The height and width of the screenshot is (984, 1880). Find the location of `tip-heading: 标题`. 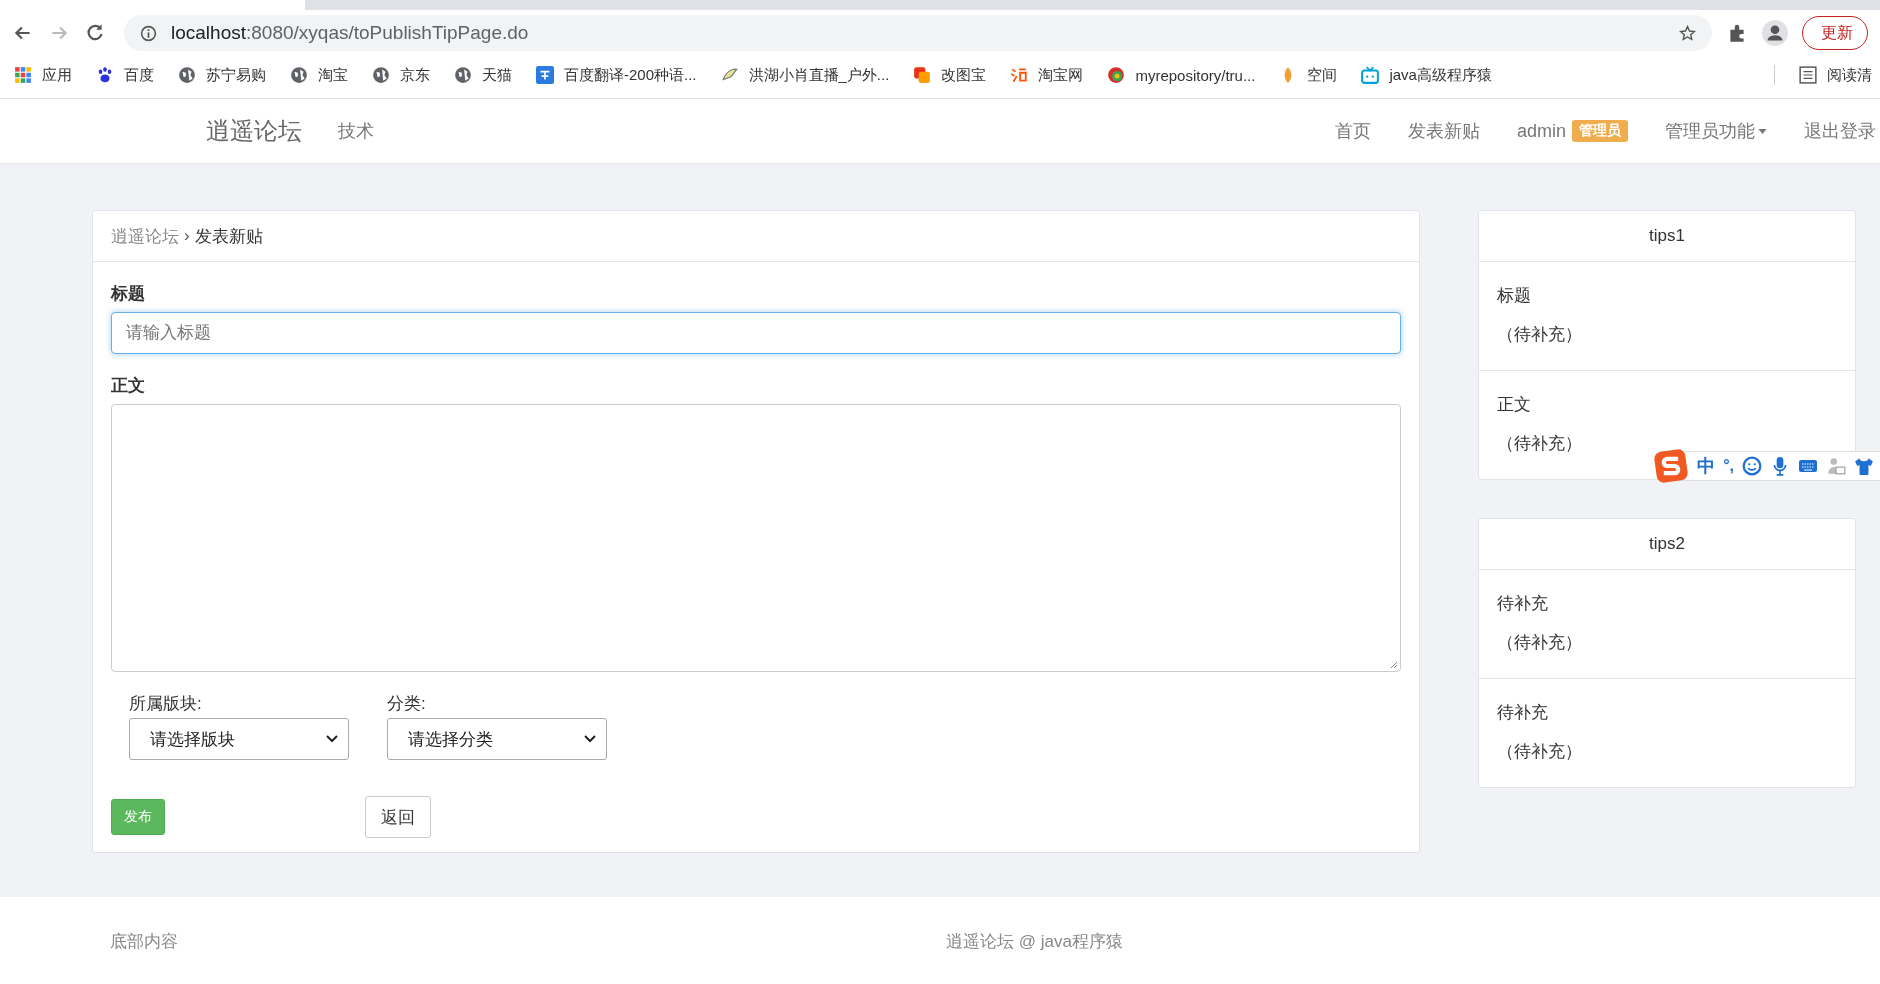

tip-heading: 标题 is located at coordinates (1514, 296).